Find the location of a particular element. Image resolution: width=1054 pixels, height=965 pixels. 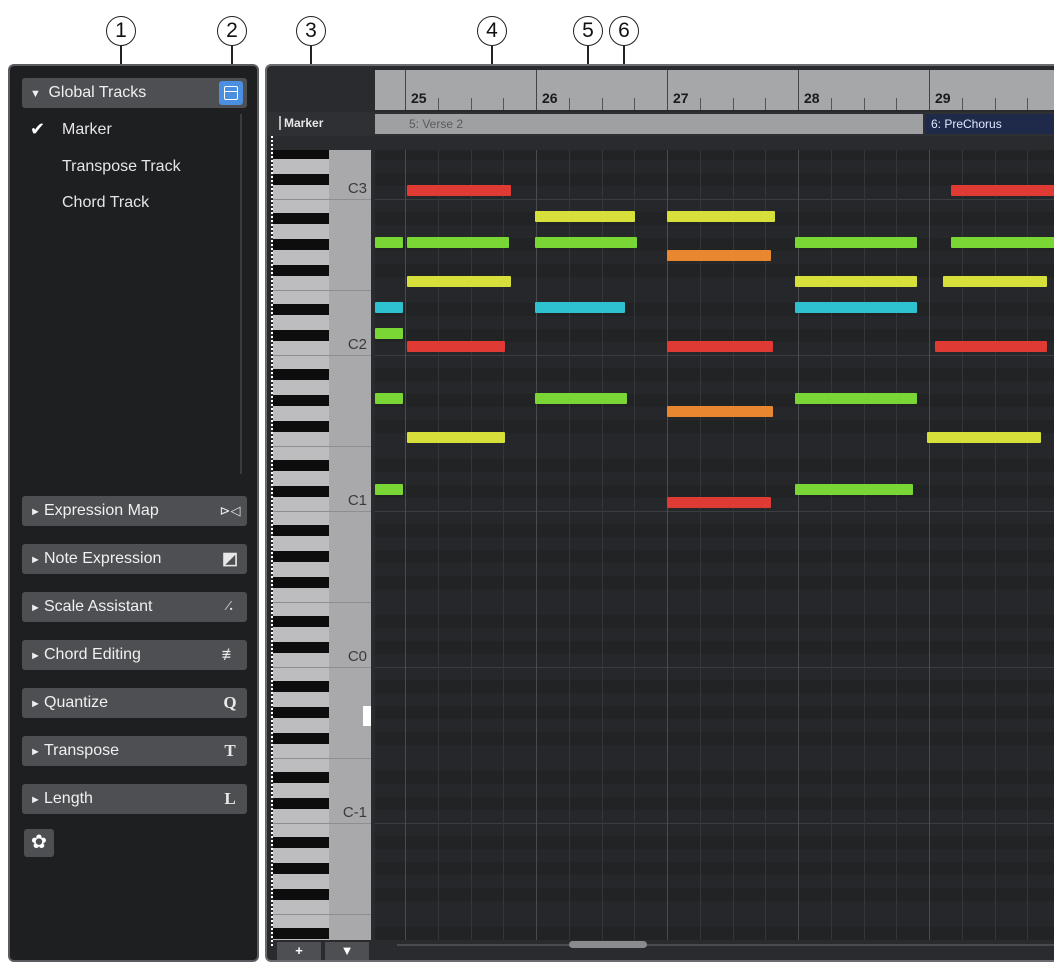

beat-tick is located at coordinates (962, 104).